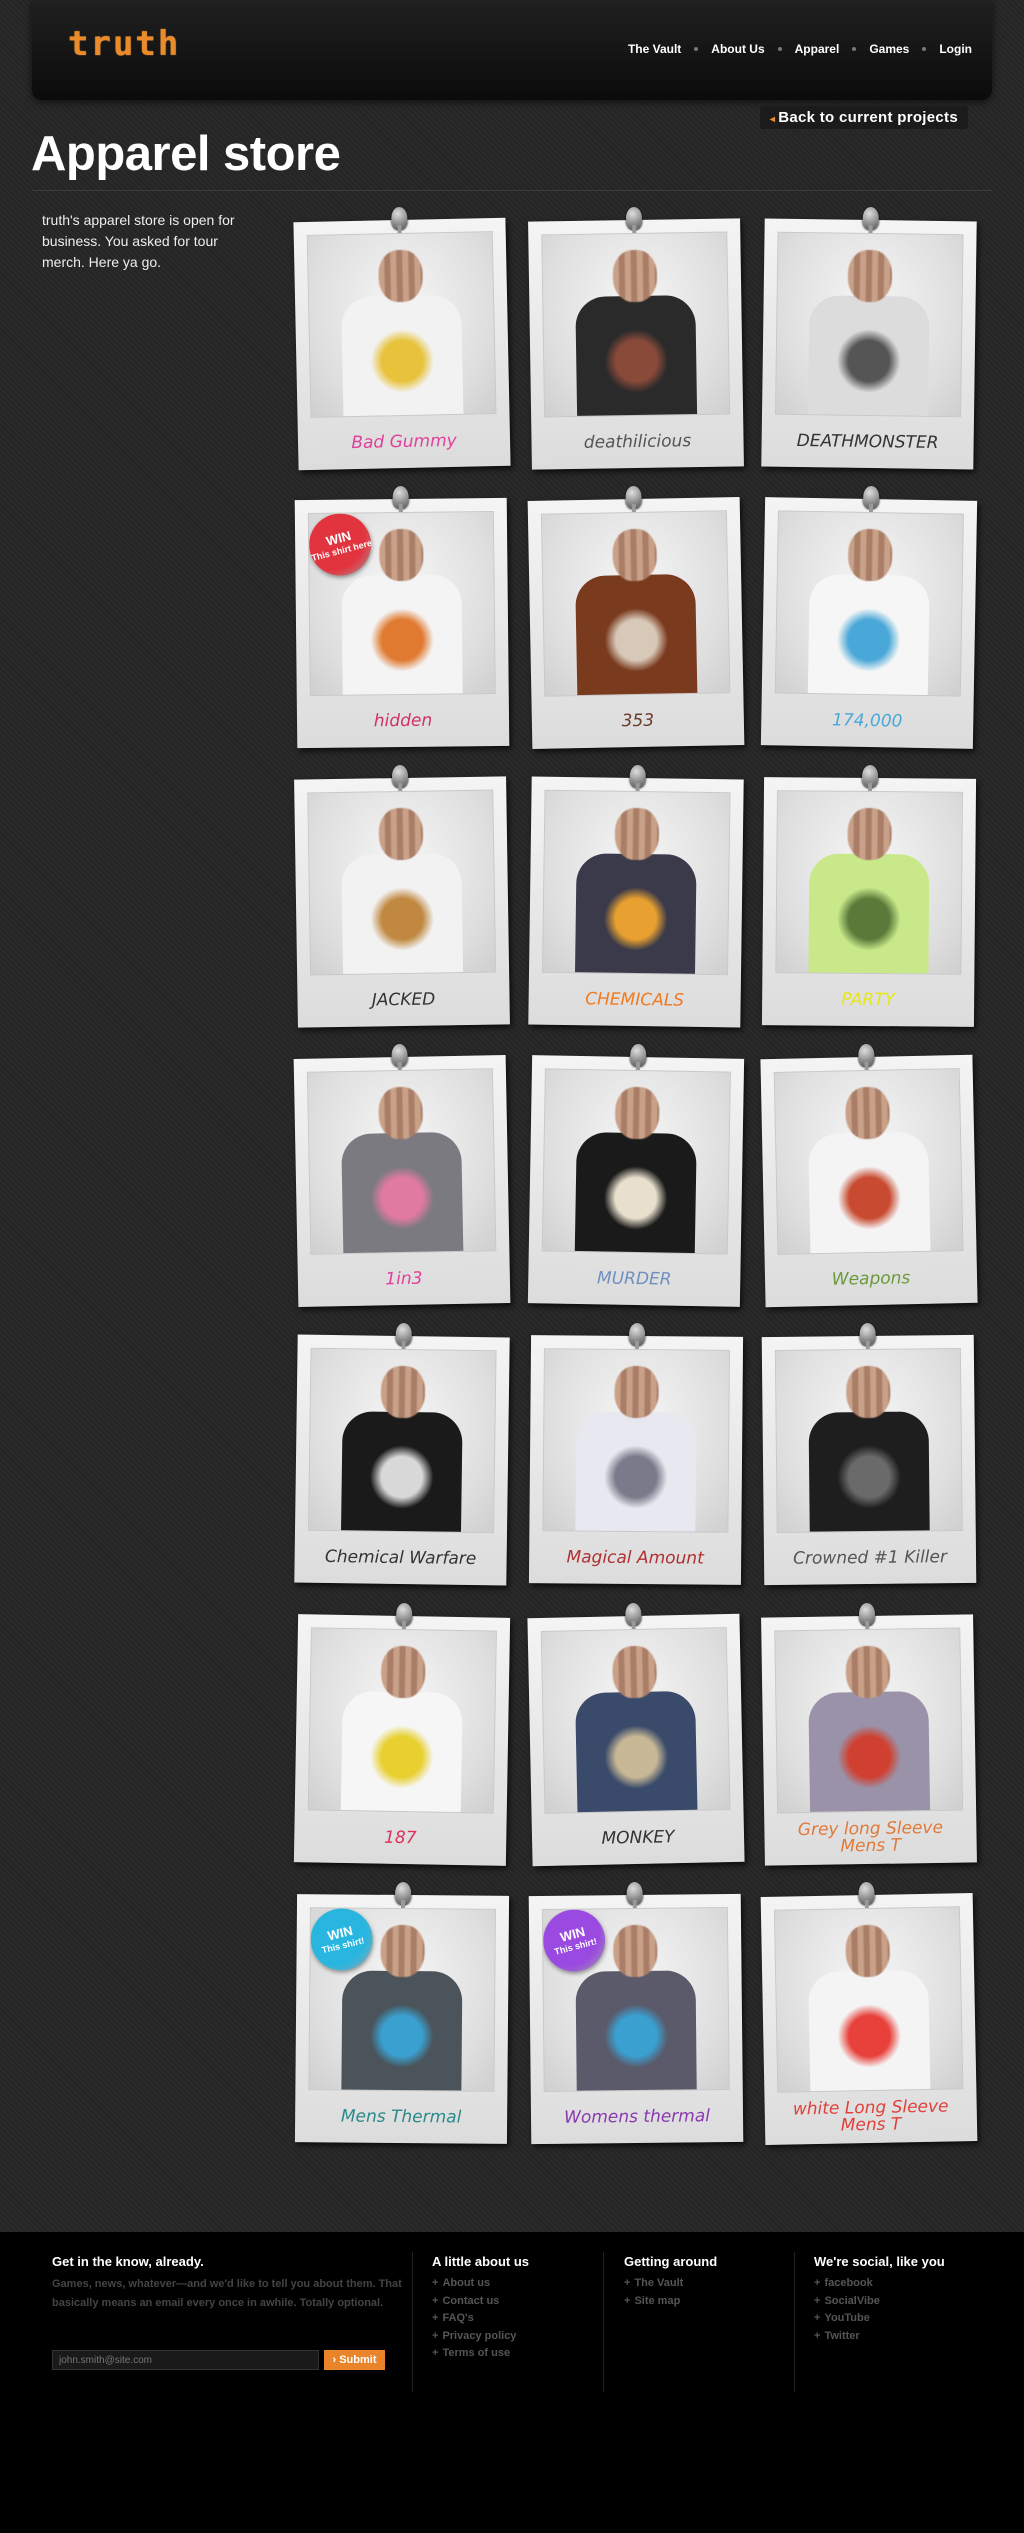 Image resolution: width=1024 pixels, height=2533 pixels. What do you see at coordinates (404, 441) in the screenshot?
I see `product-caption: Bad Gummy` at bounding box center [404, 441].